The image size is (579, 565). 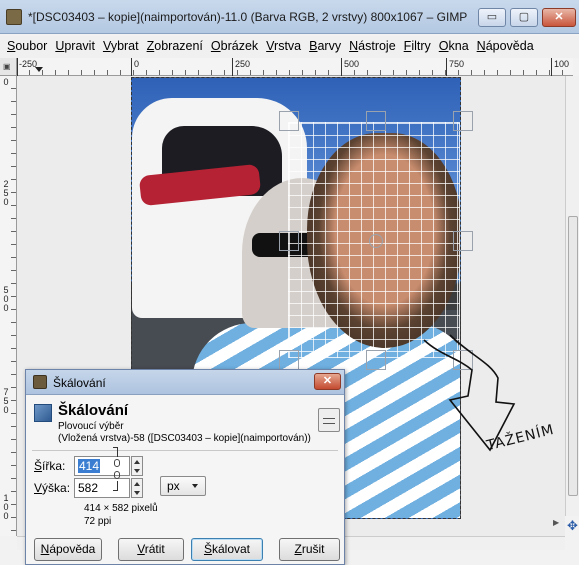 What do you see at coordinates (6, 401) in the screenshot?
I see `ruler-tick-label: 7 5 0` at bounding box center [6, 401].